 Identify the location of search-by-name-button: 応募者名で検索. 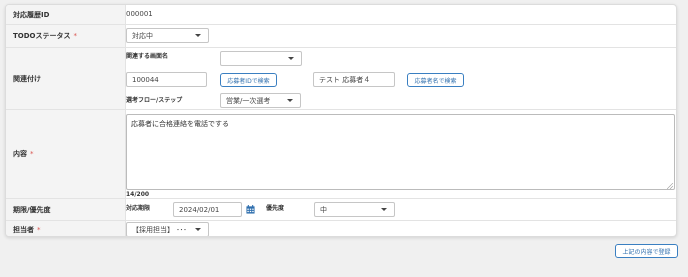
(435, 80).